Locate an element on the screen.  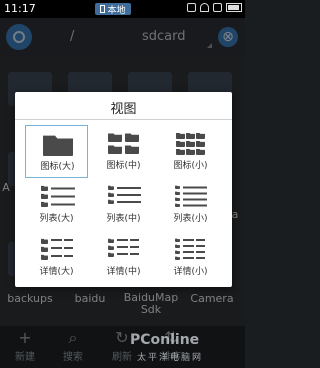
status-icons is located at coordinates (214, 7).